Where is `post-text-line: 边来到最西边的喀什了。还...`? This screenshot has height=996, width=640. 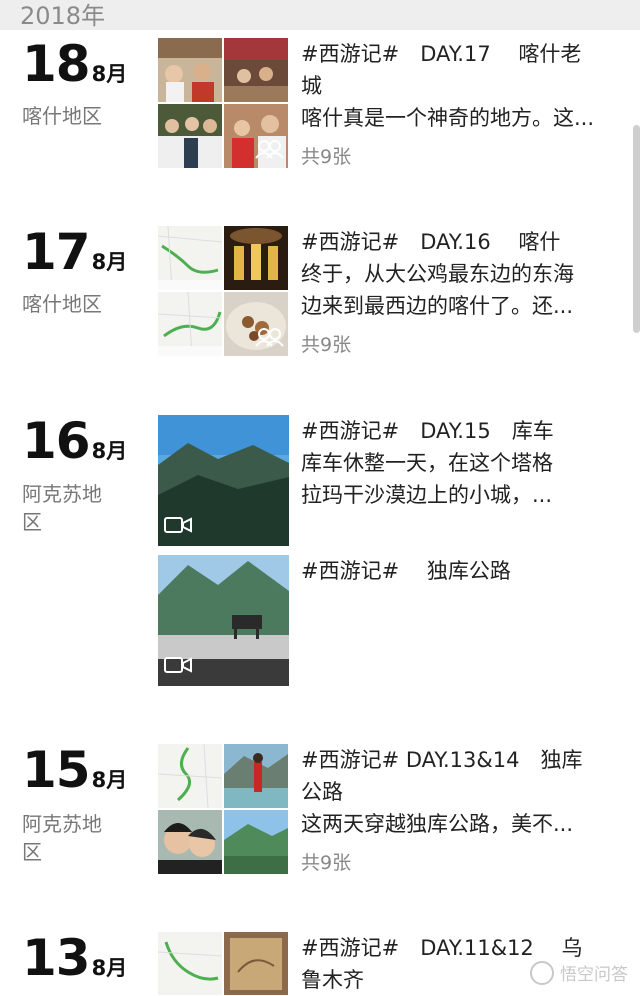 post-text-line: 边来到最西边的喀什了。还... is located at coordinates (437, 306).